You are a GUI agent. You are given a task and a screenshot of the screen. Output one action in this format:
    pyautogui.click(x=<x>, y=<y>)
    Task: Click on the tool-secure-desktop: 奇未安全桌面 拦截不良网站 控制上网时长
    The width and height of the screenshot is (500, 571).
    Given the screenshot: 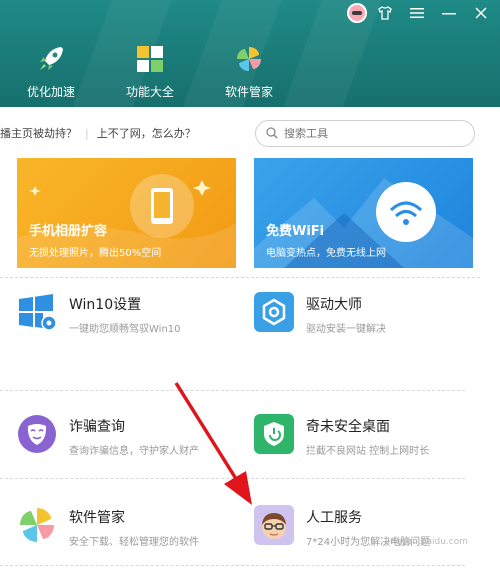 What is the action you would take?
    pyautogui.click(x=364, y=437)
    